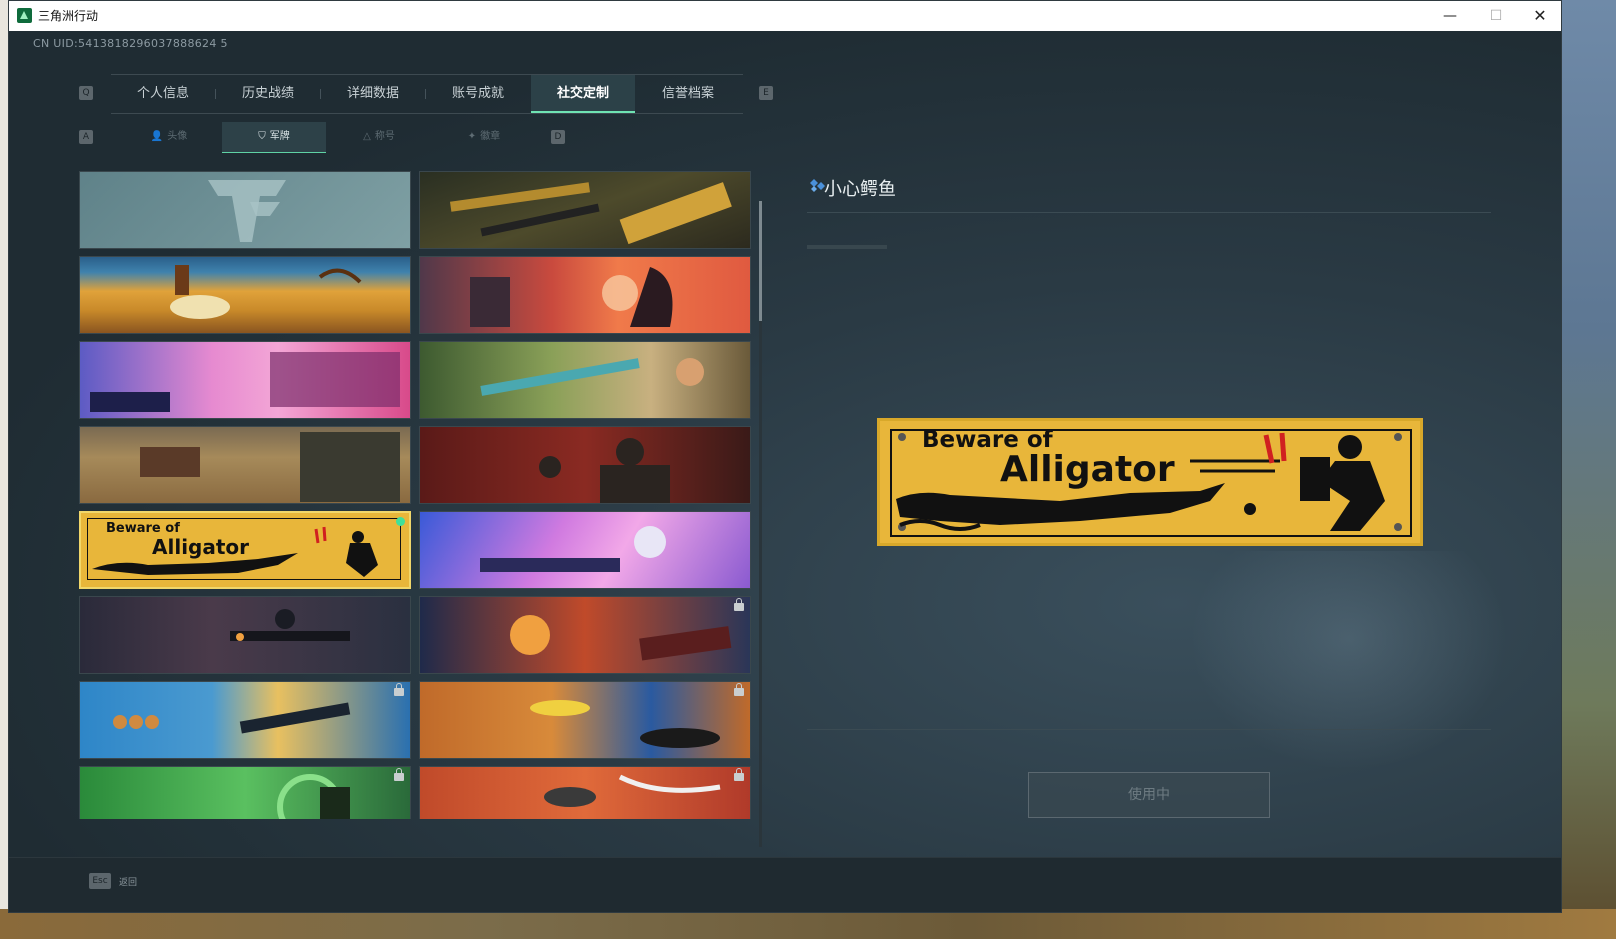  Describe the element at coordinates (558, 137) in the screenshot. I see `subtab-right-key: D` at that location.